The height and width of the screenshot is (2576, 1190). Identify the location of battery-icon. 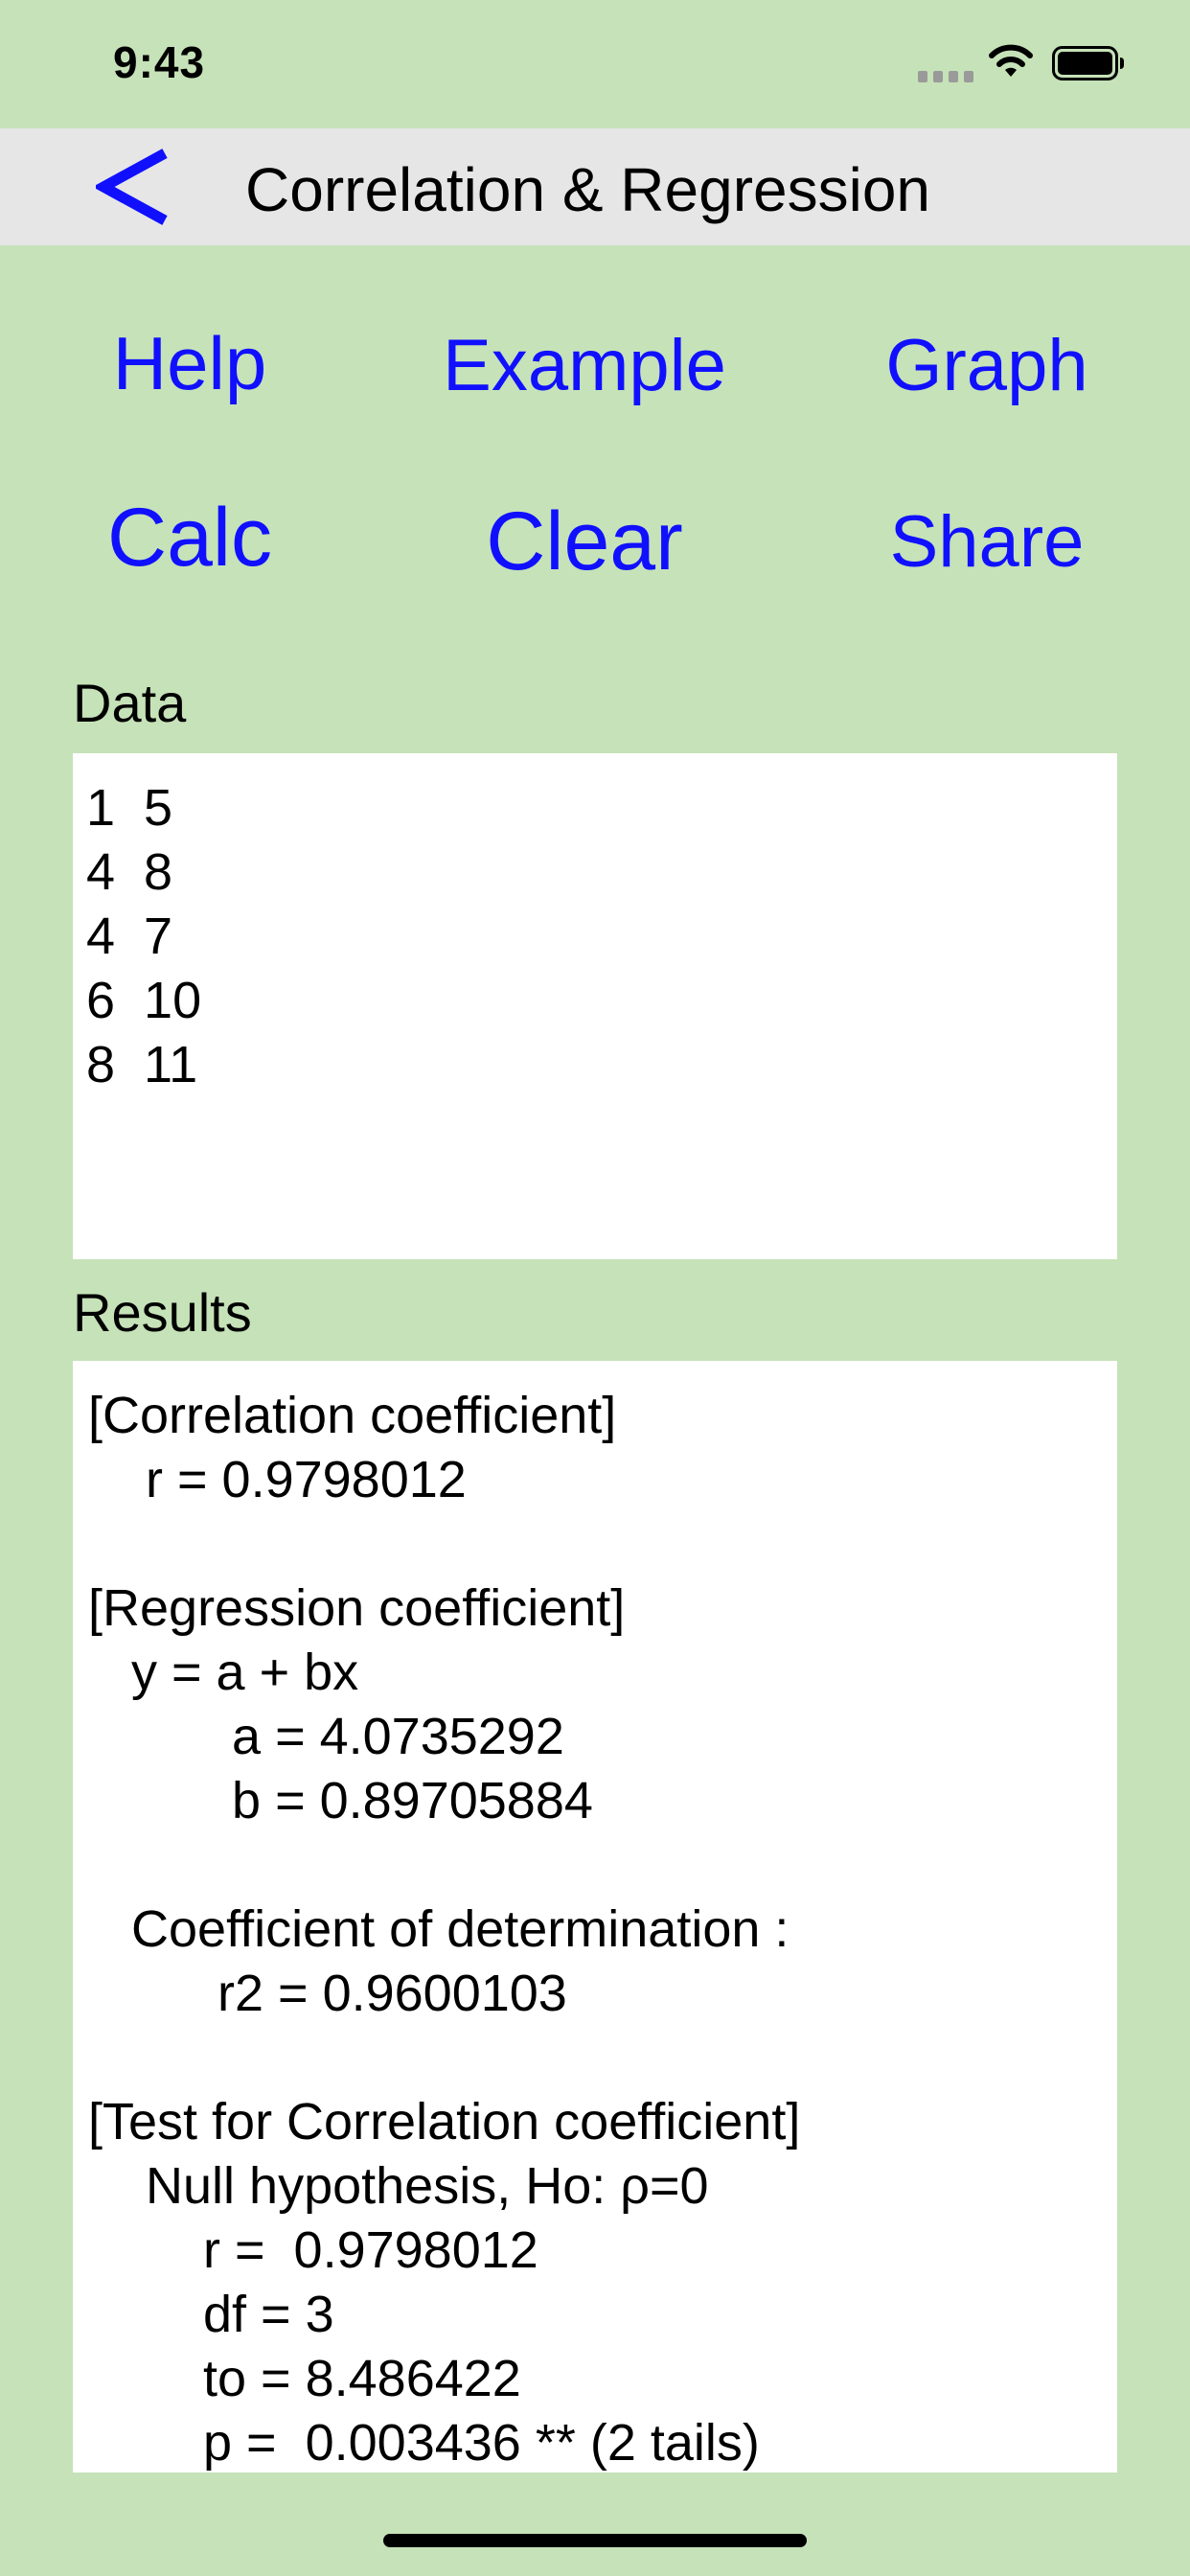
(1088, 63).